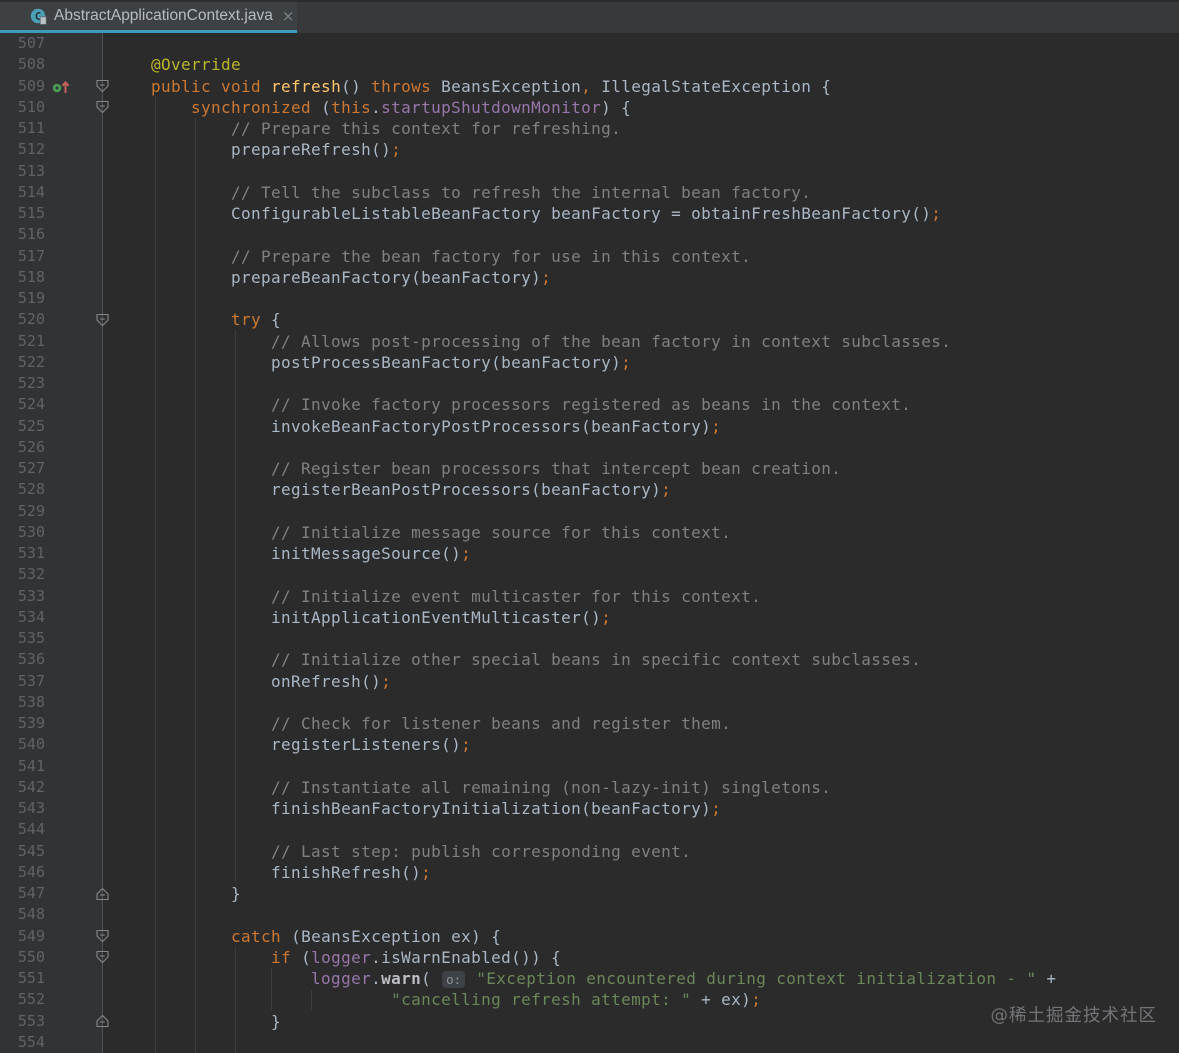  Describe the element at coordinates (589, 319) in the screenshot. I see `code-line: 520 try {` at that location.